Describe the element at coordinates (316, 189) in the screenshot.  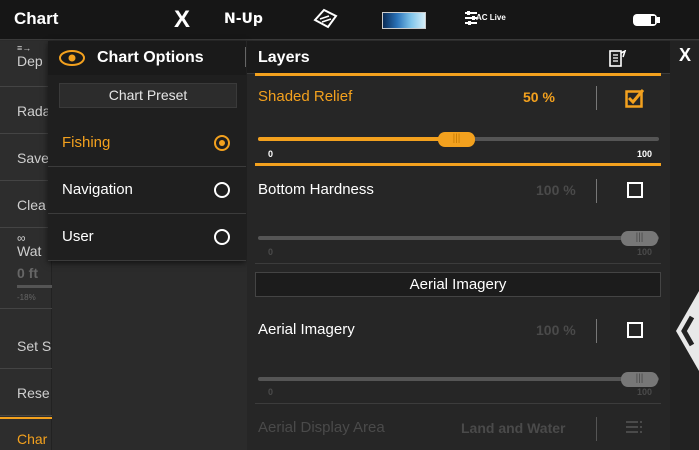
I see `bottom-hardness-label: Bottom Hardness` at that location.